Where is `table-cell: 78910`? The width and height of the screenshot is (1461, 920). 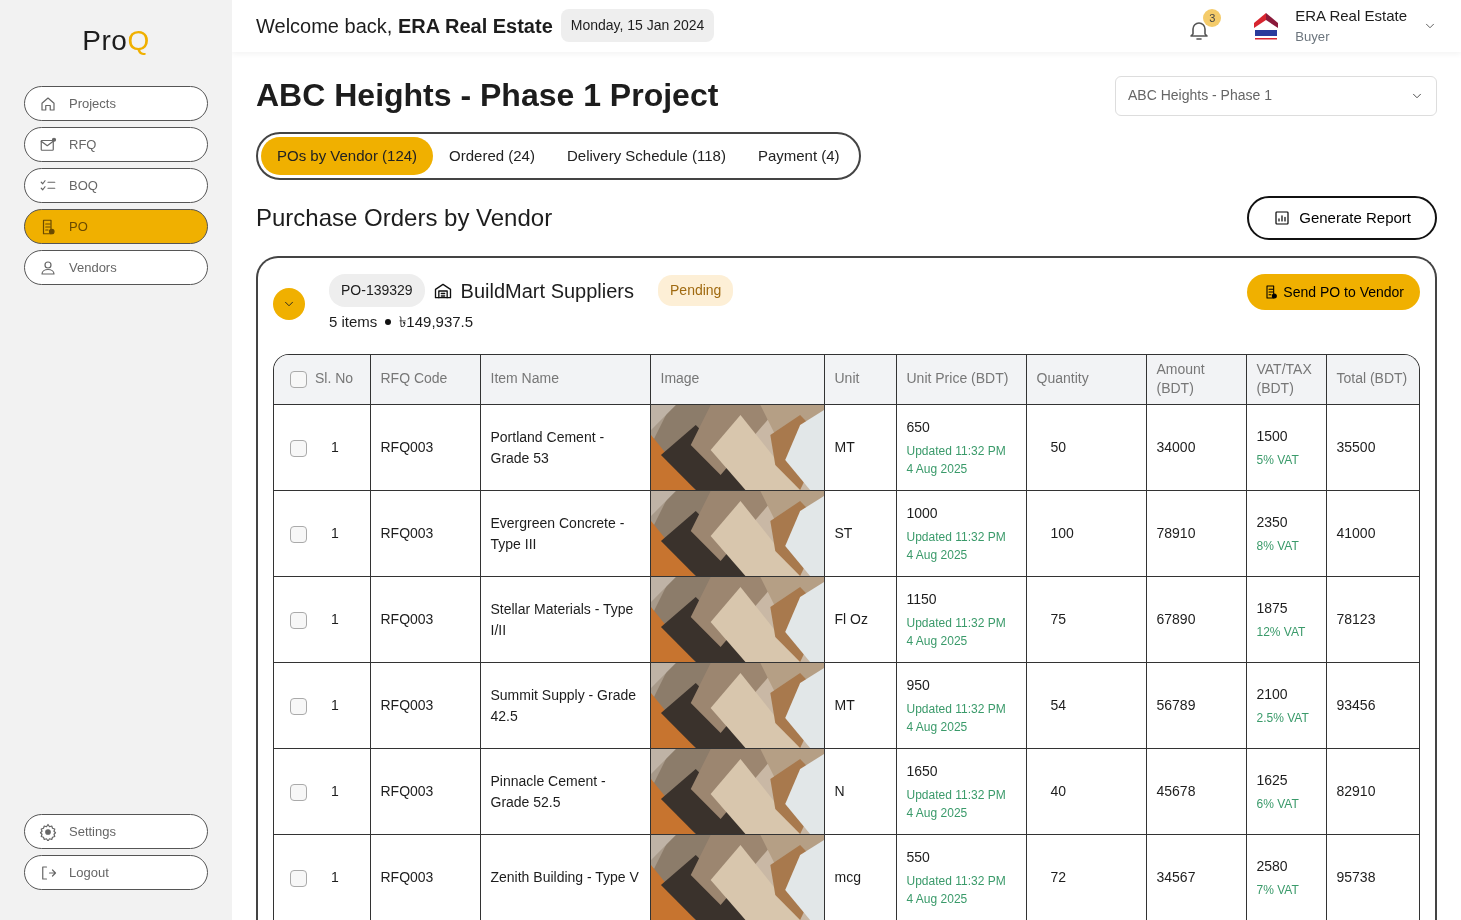
table-cell: 78910 is located at coordinates (1176, 533).